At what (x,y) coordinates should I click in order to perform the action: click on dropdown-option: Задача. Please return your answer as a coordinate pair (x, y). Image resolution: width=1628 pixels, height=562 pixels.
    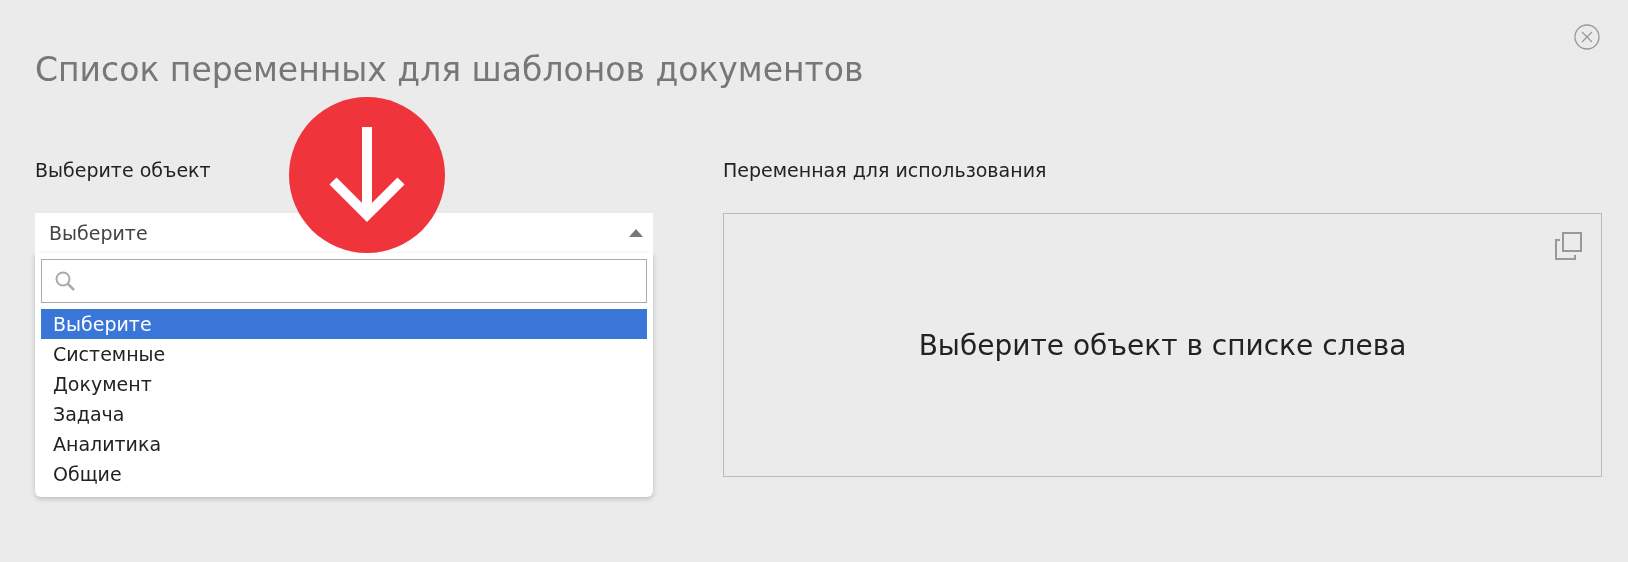
    Looking at the image, I should click on (344, 414).